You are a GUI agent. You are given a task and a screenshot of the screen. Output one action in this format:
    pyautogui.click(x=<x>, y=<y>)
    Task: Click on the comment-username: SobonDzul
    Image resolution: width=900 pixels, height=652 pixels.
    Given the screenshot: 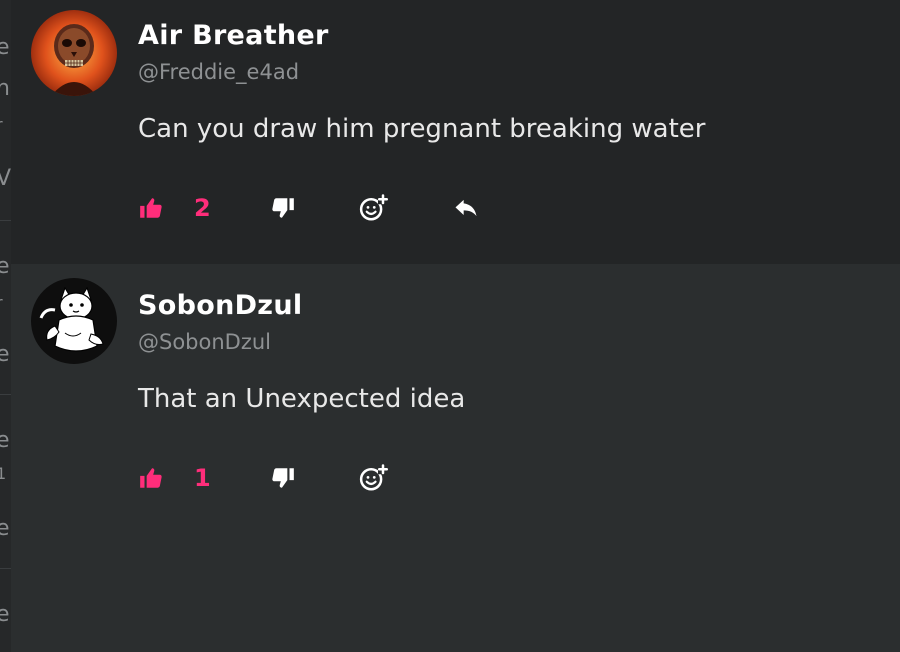 What is the action you would take?
    pyautogui.click(x=220, y=305)
    